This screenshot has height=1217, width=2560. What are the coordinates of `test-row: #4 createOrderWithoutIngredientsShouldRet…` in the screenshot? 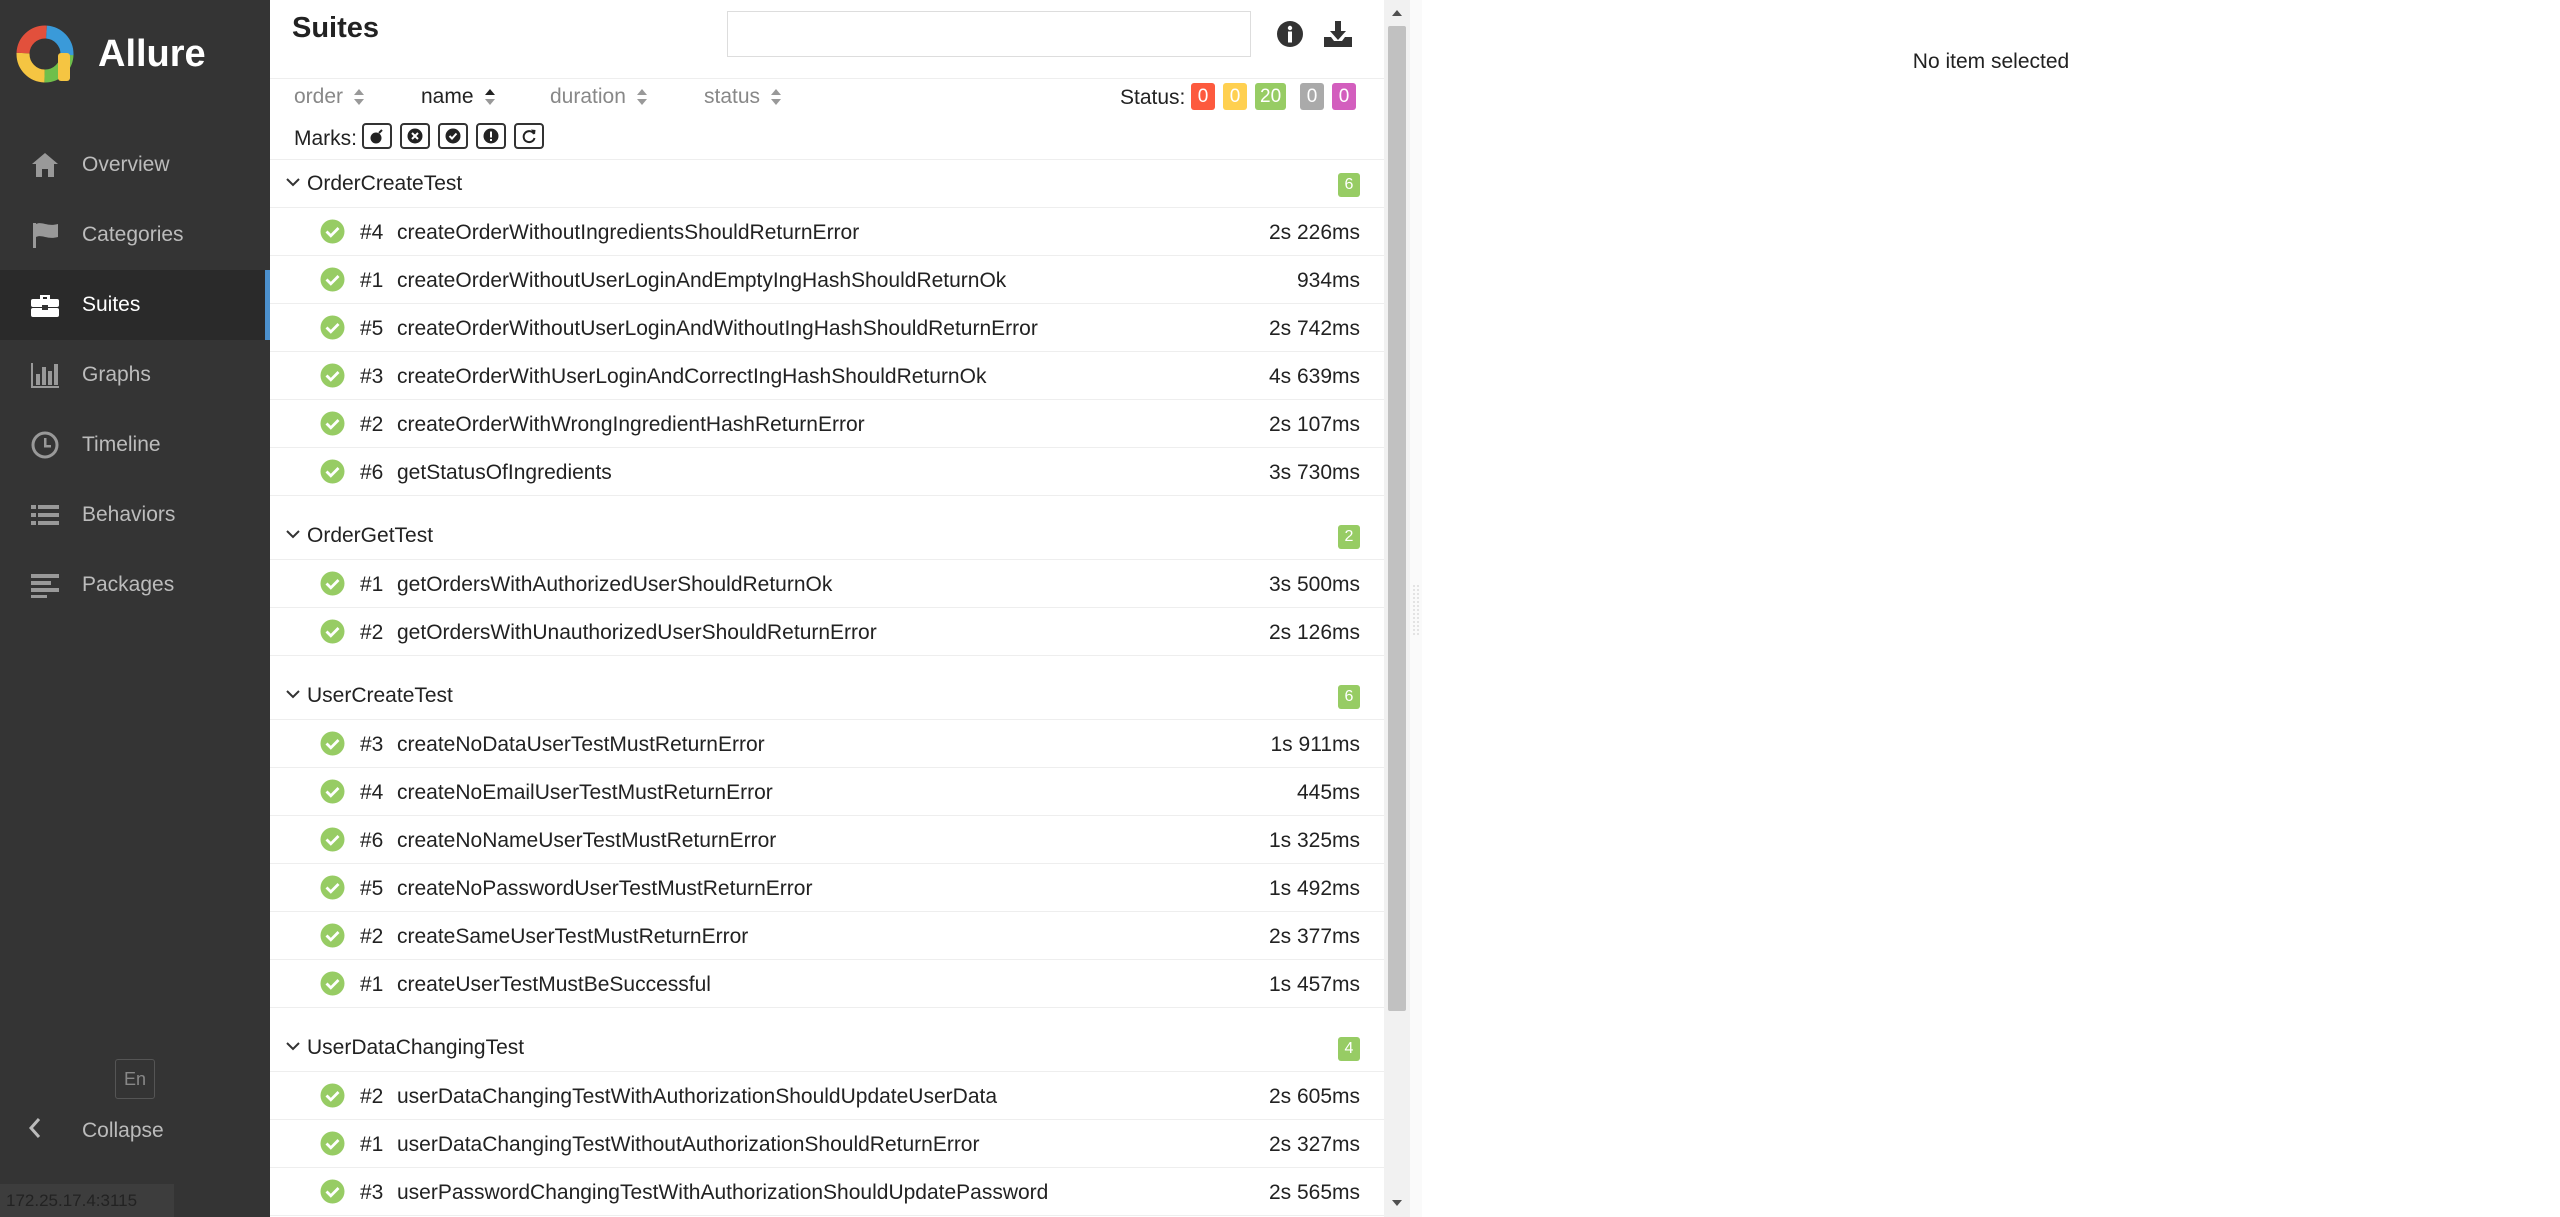 It's located at (827, 232).